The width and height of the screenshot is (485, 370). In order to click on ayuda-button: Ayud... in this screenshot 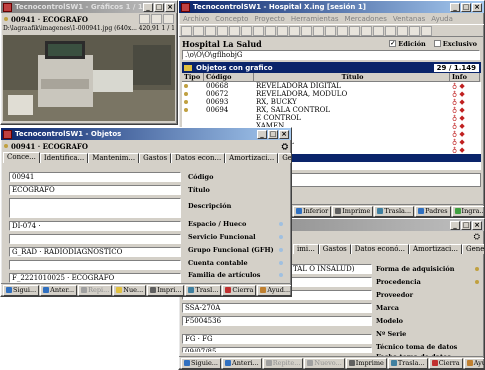, I will do `click(274, 290)`.